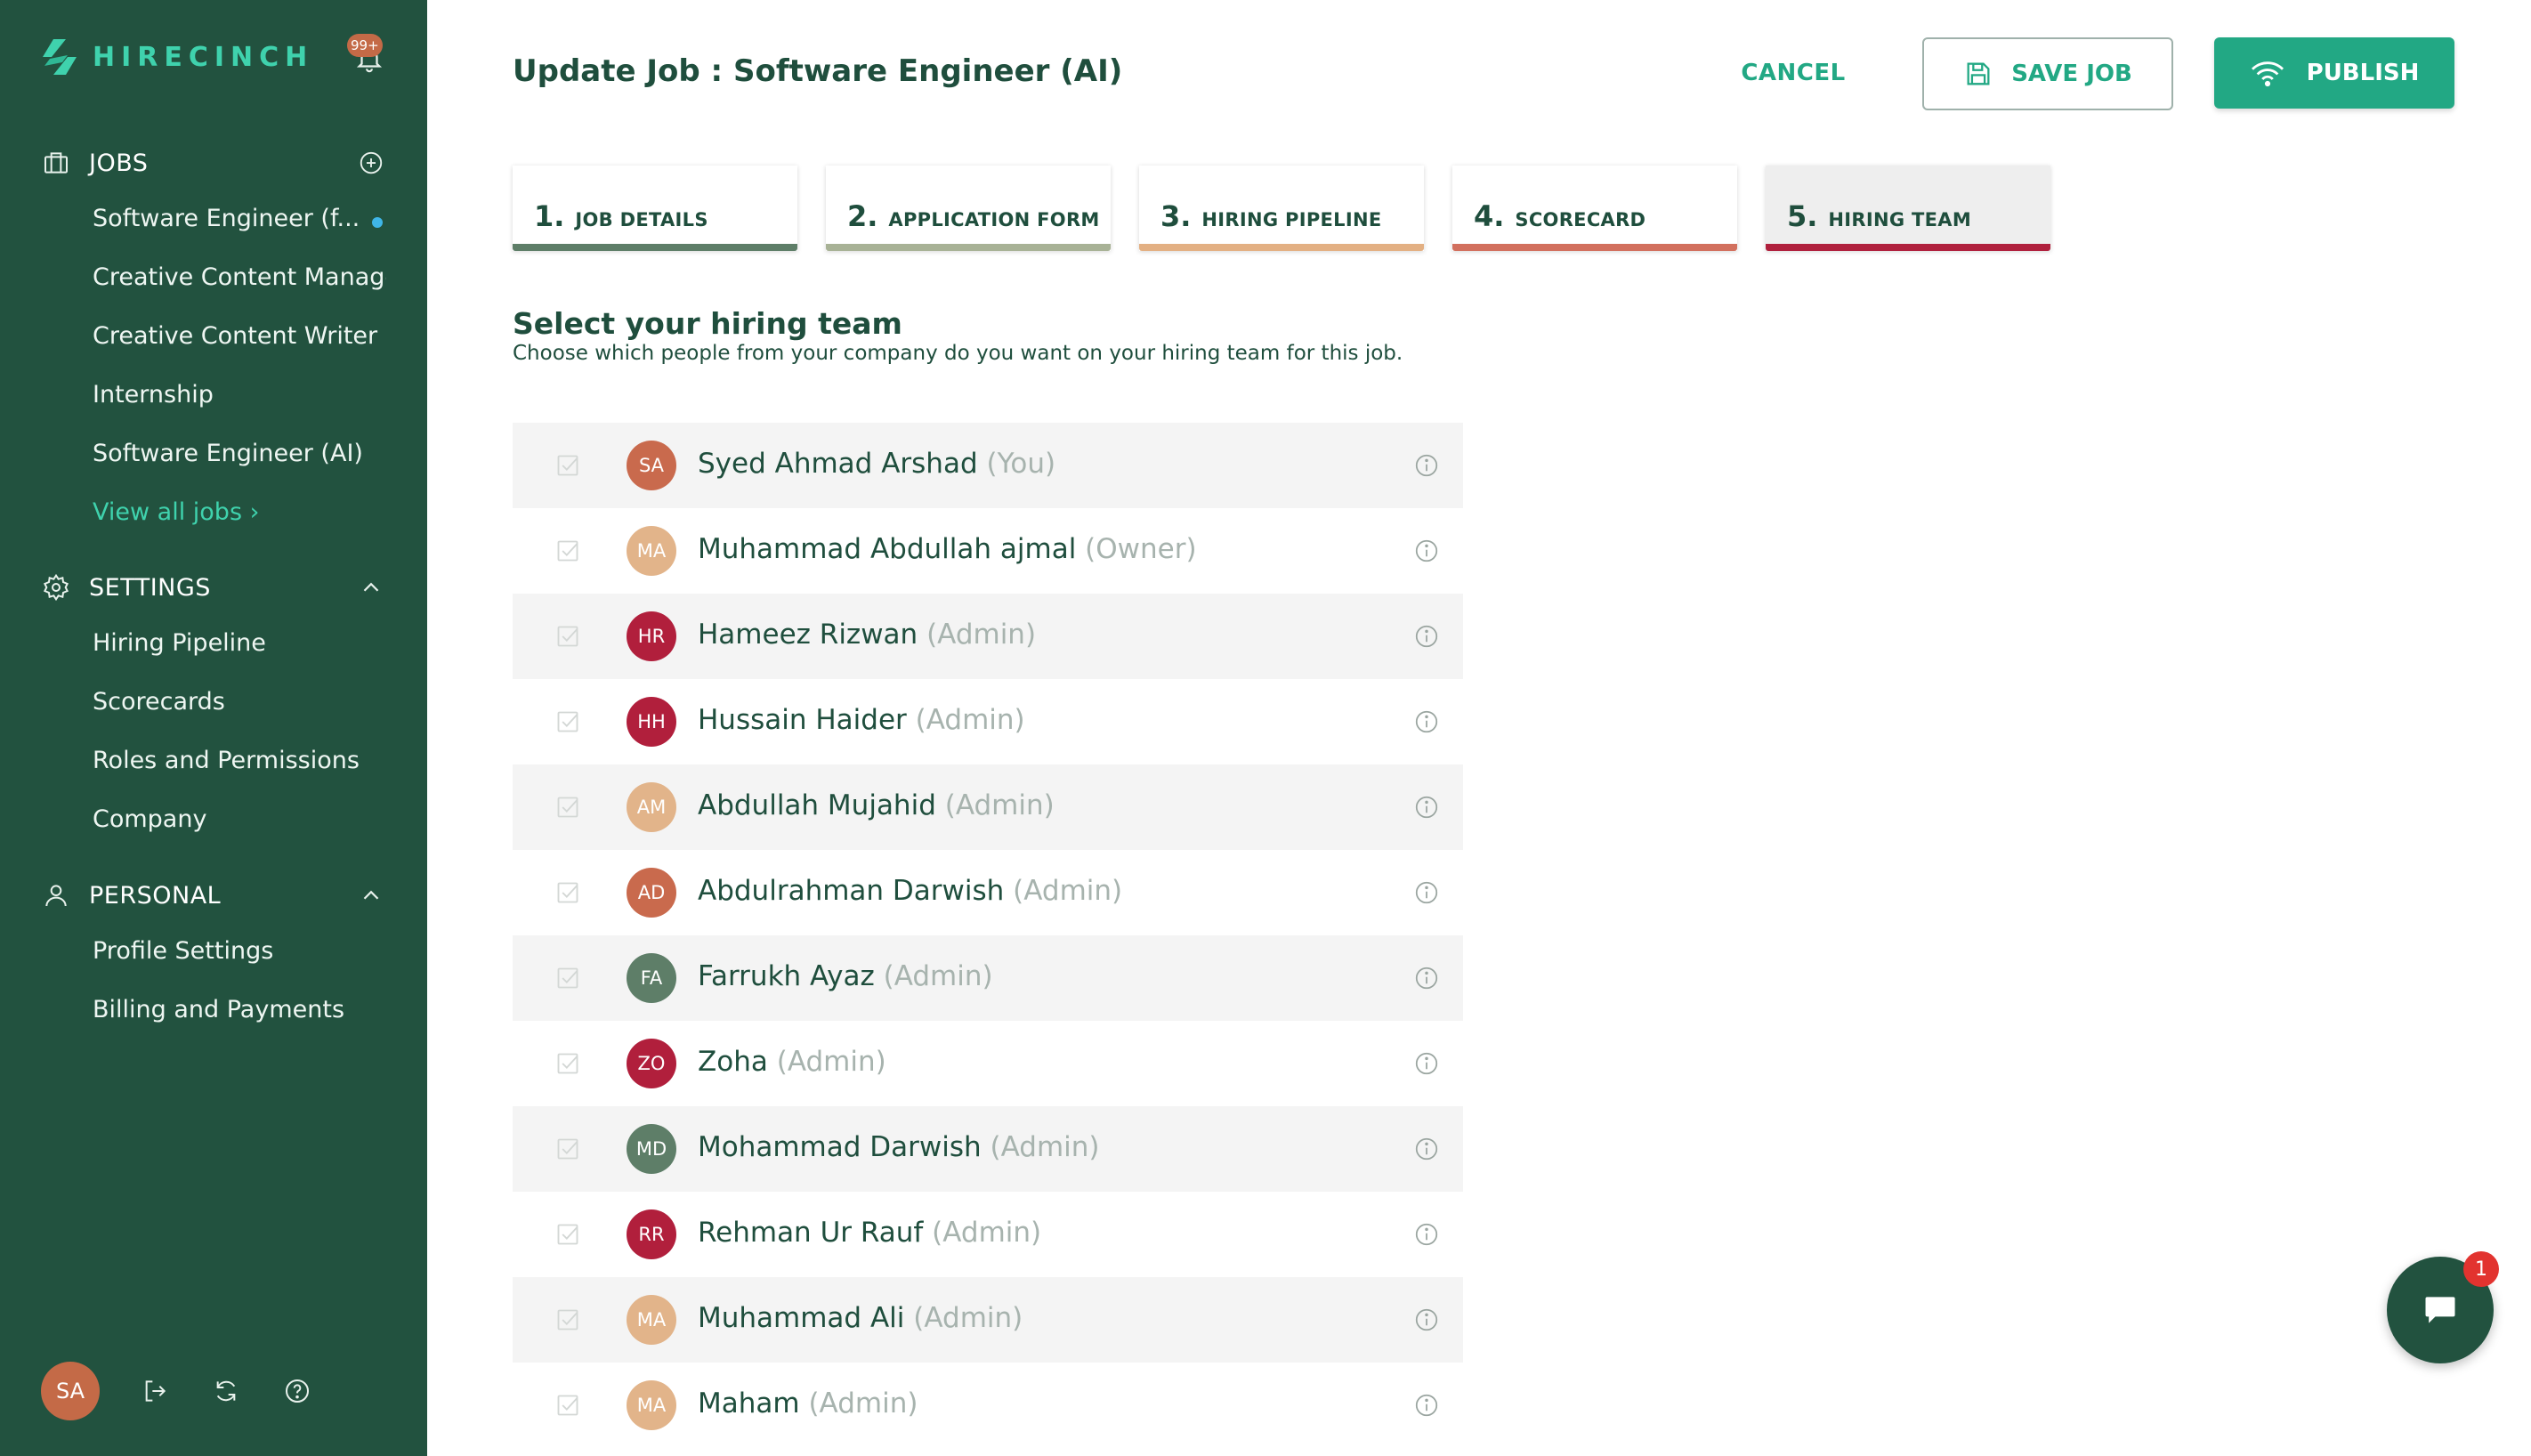 This screenshot has width=2531, height=1456. I want to click on step-hiring-team: 5. HIRING TEAM, so click(1908, 208).